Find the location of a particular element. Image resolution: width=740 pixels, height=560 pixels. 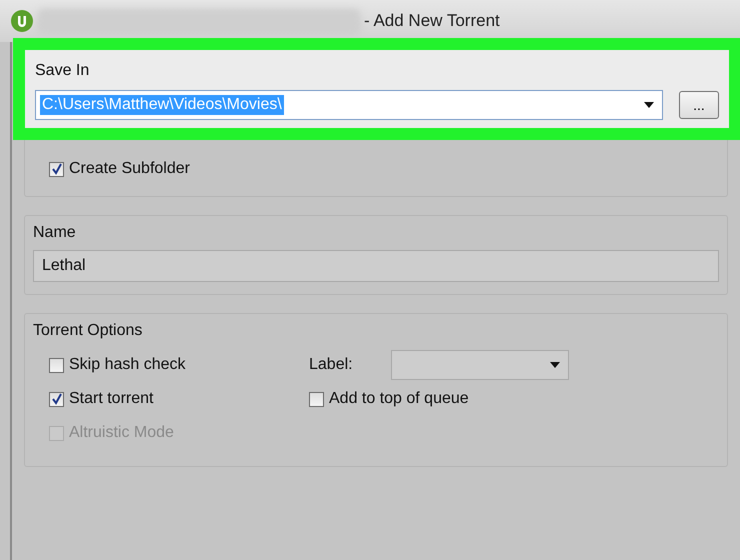

group-label: Save In is located at coordinates (62, 71).